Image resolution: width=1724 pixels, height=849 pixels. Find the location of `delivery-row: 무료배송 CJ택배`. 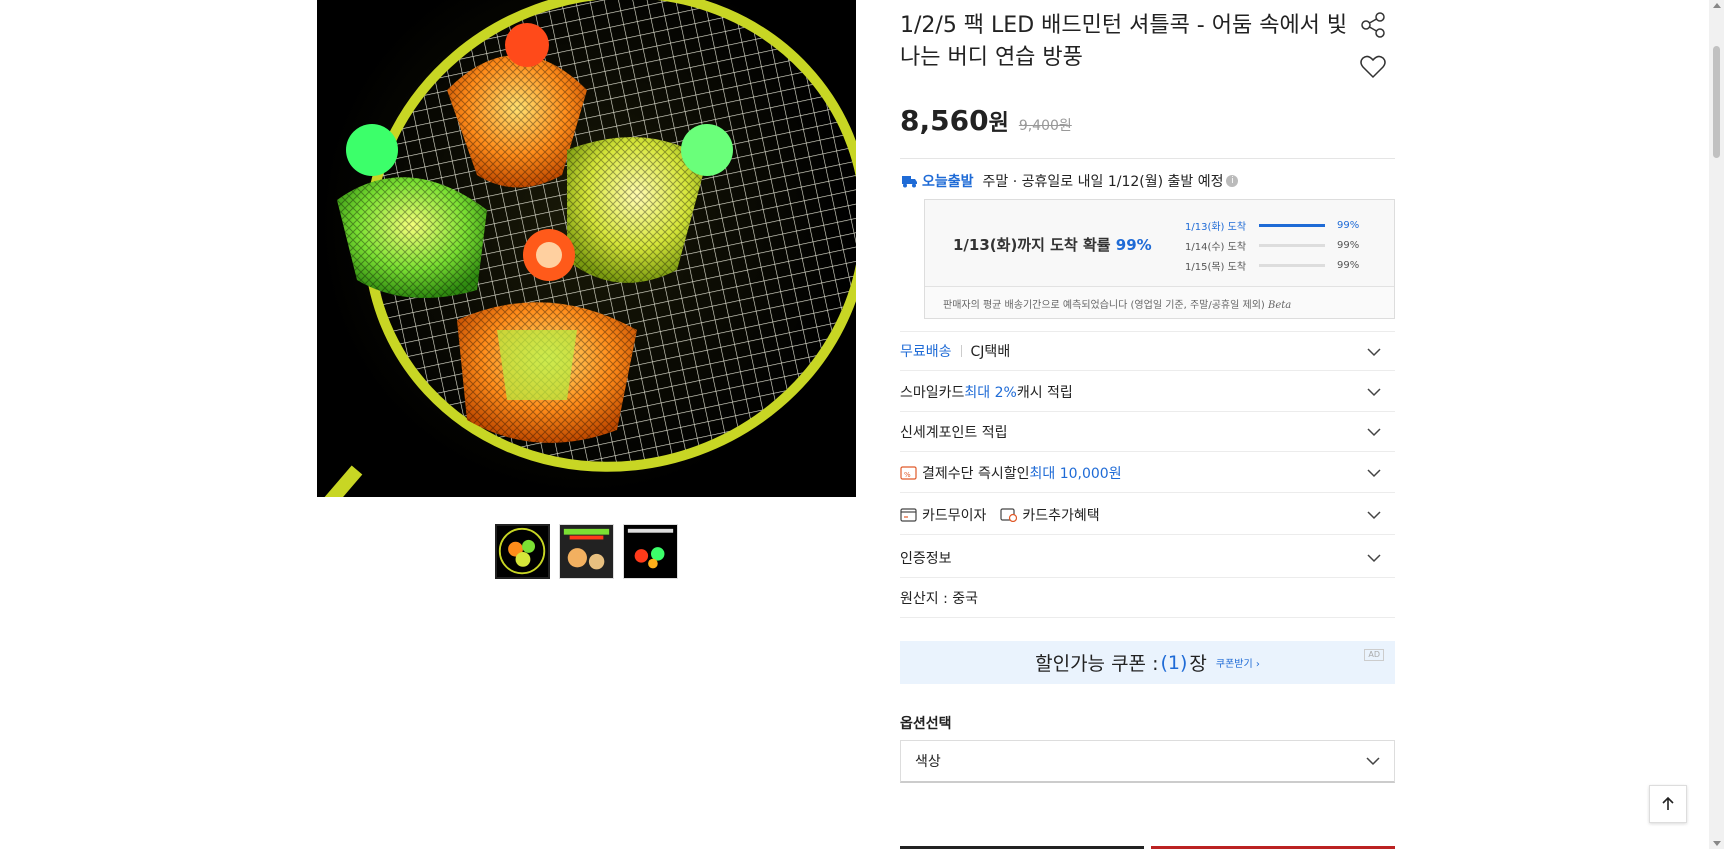

delivery-row: 무료배송 CJ택배 is located at coordinates (1147, 351).